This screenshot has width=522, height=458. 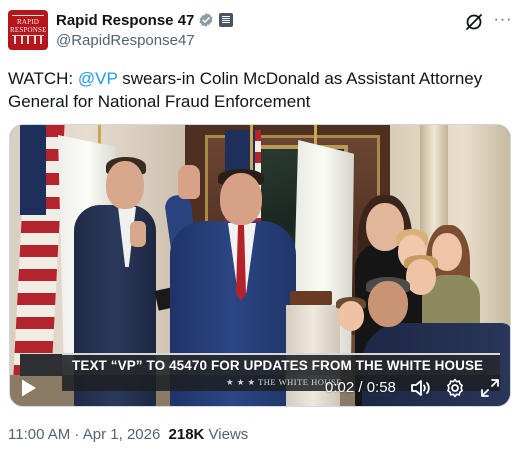 I want to click on tweet-text-prefix: WATCH:, so click(x=43, y=78).